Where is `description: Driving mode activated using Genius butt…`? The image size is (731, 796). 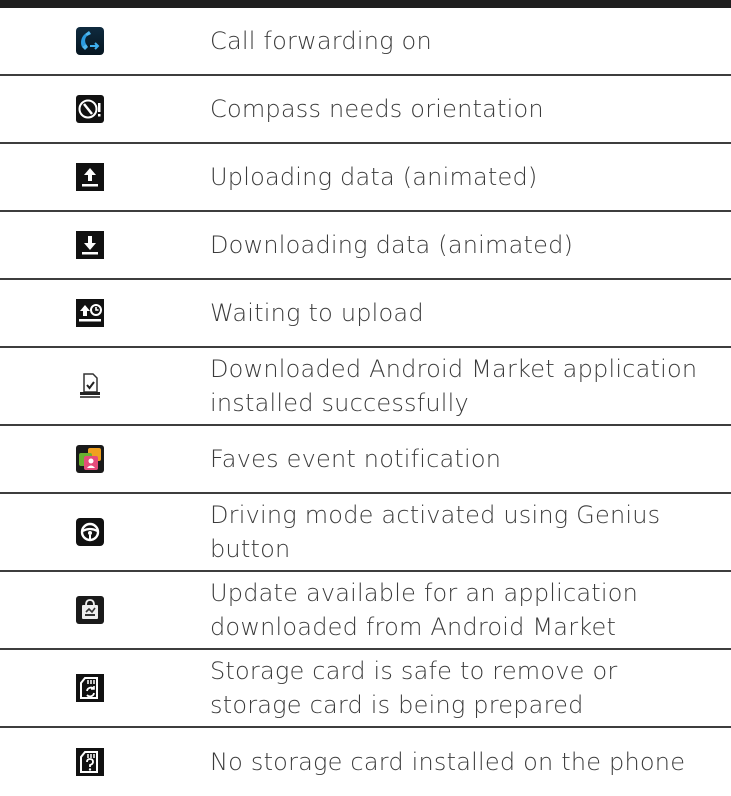
description: Driving mode activated using Genius butt… is located at coordinates (435, 532).